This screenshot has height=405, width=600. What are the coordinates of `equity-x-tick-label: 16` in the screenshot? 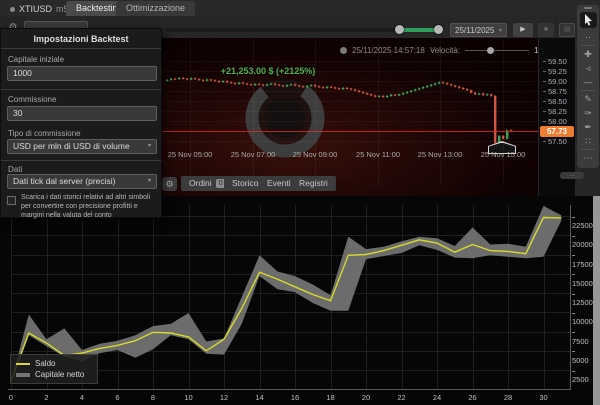 It's located at (295, 397).